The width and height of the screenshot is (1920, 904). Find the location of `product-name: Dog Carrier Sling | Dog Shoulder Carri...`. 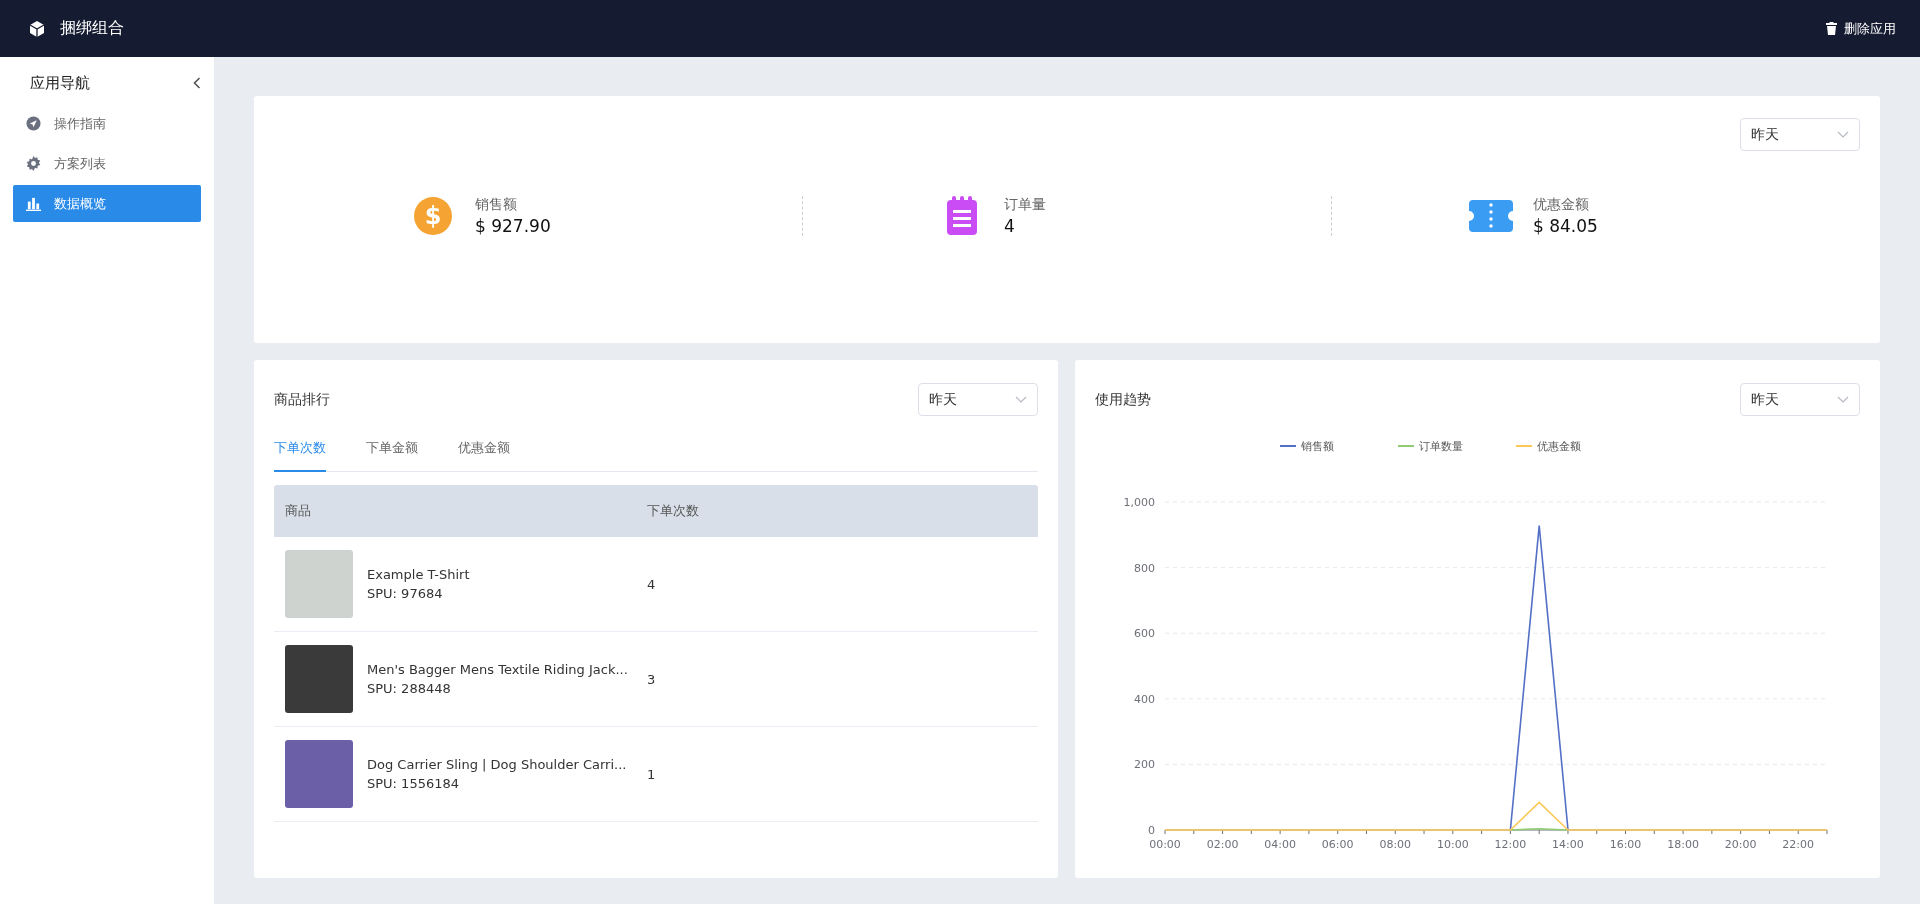

product-name: Dog Carrier Sling | Dog Shoulder Carri... is located at coordinates (497, 764).